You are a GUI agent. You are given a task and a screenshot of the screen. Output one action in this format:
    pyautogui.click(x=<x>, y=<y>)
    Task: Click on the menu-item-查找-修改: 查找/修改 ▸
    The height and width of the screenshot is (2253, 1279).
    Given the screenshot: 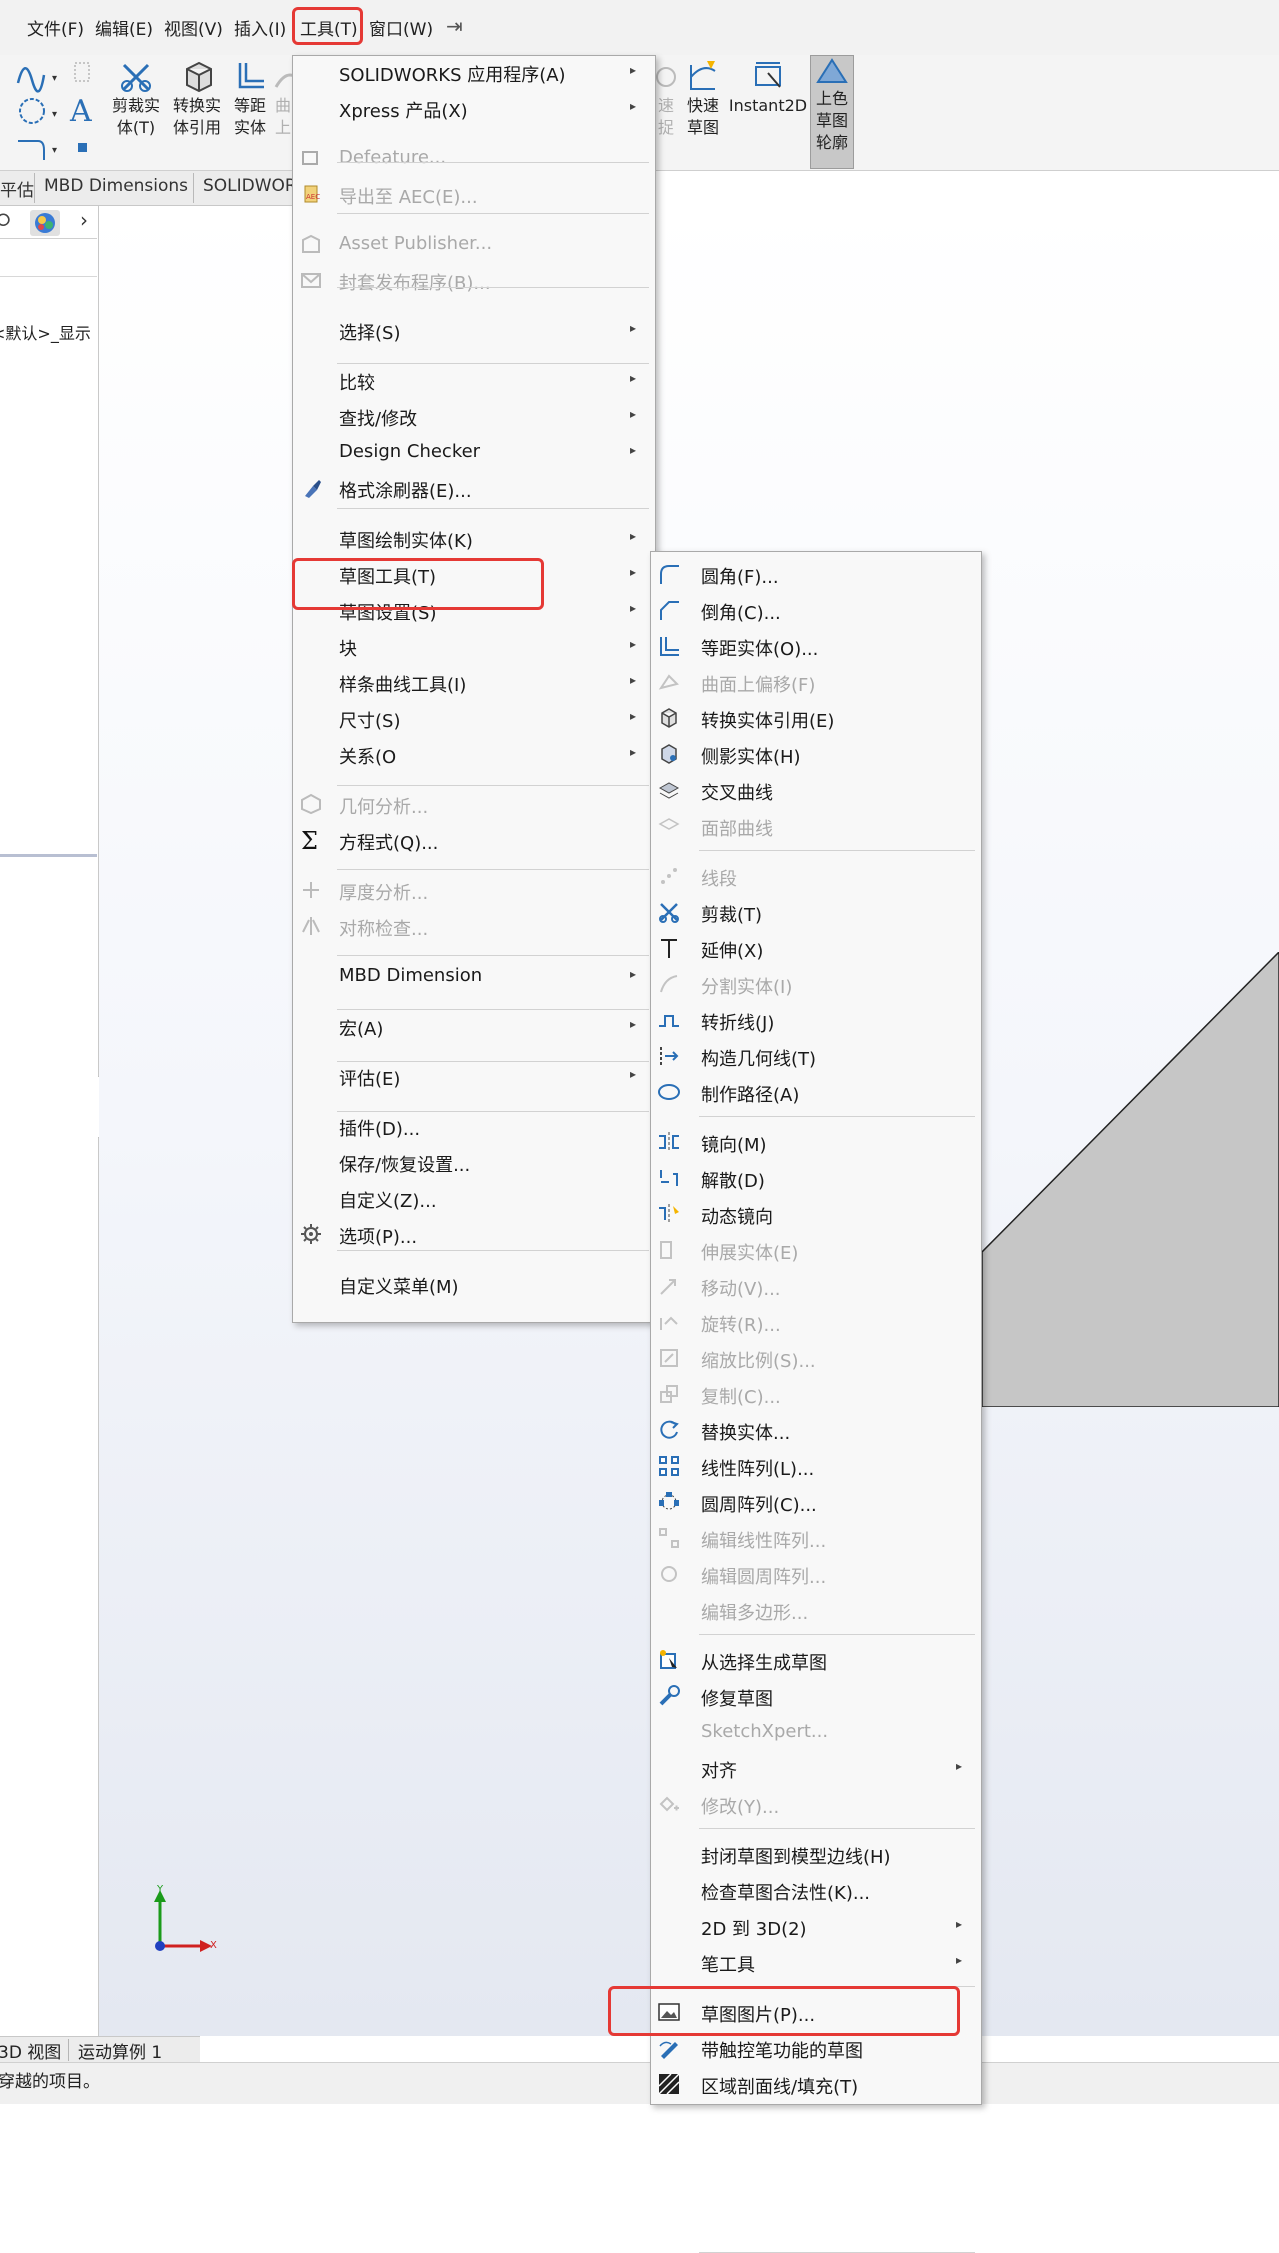 What is the action you would take?
    pyautogui.click(x=474, y=416)
    